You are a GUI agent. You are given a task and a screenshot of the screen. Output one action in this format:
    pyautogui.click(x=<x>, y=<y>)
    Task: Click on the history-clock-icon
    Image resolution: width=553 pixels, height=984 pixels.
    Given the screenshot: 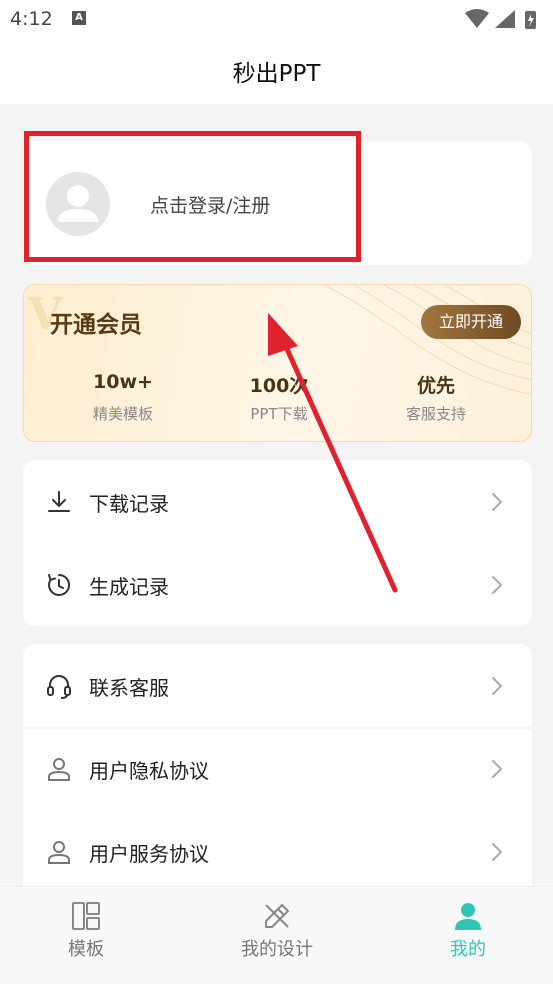 What is the action you would take?
    pyautogui.click(x=59, y=584)
    